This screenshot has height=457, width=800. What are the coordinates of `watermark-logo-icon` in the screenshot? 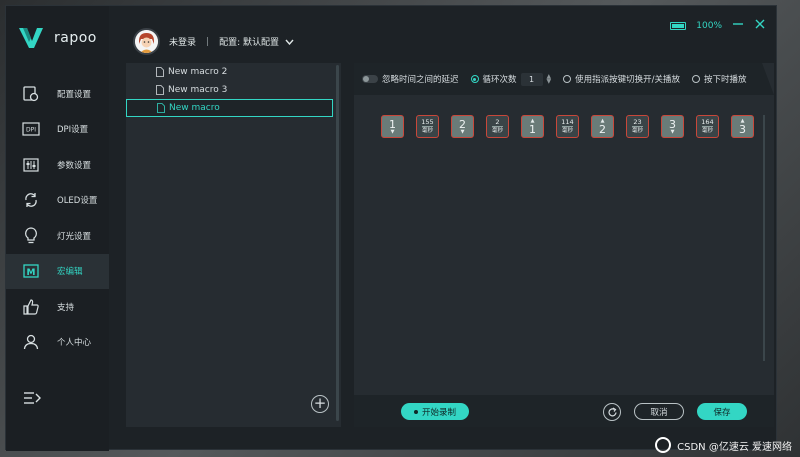 It's located at (663, 445).